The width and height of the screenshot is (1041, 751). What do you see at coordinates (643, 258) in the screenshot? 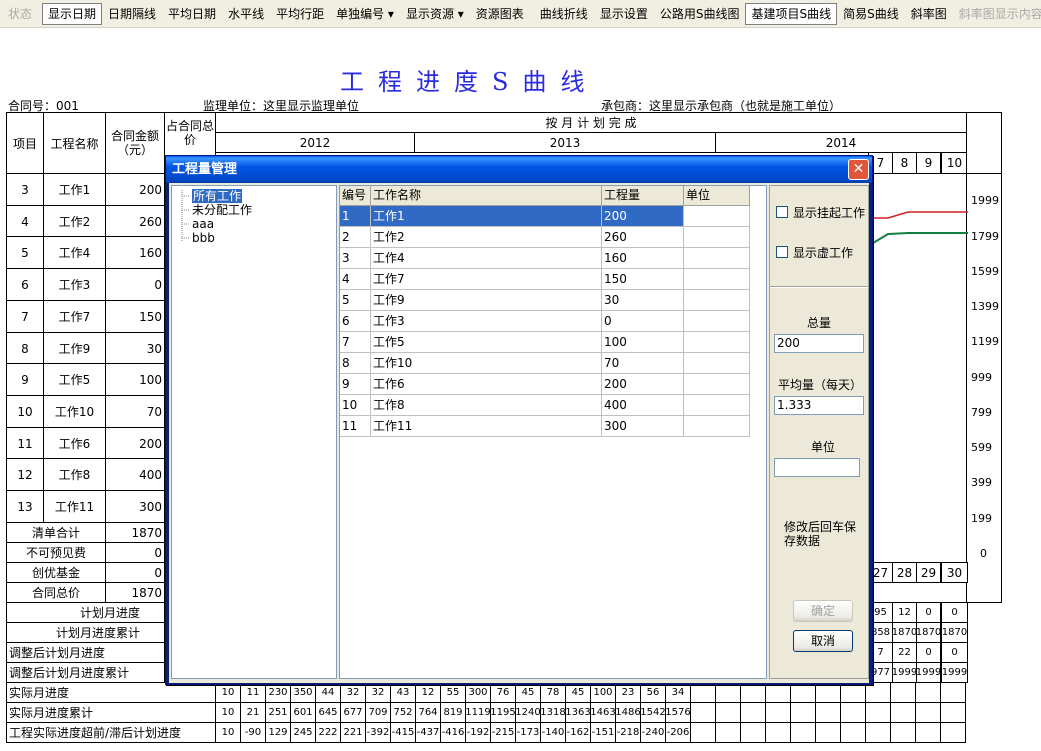
I see `grid-cell: 160` at bounding box center [643, 258].